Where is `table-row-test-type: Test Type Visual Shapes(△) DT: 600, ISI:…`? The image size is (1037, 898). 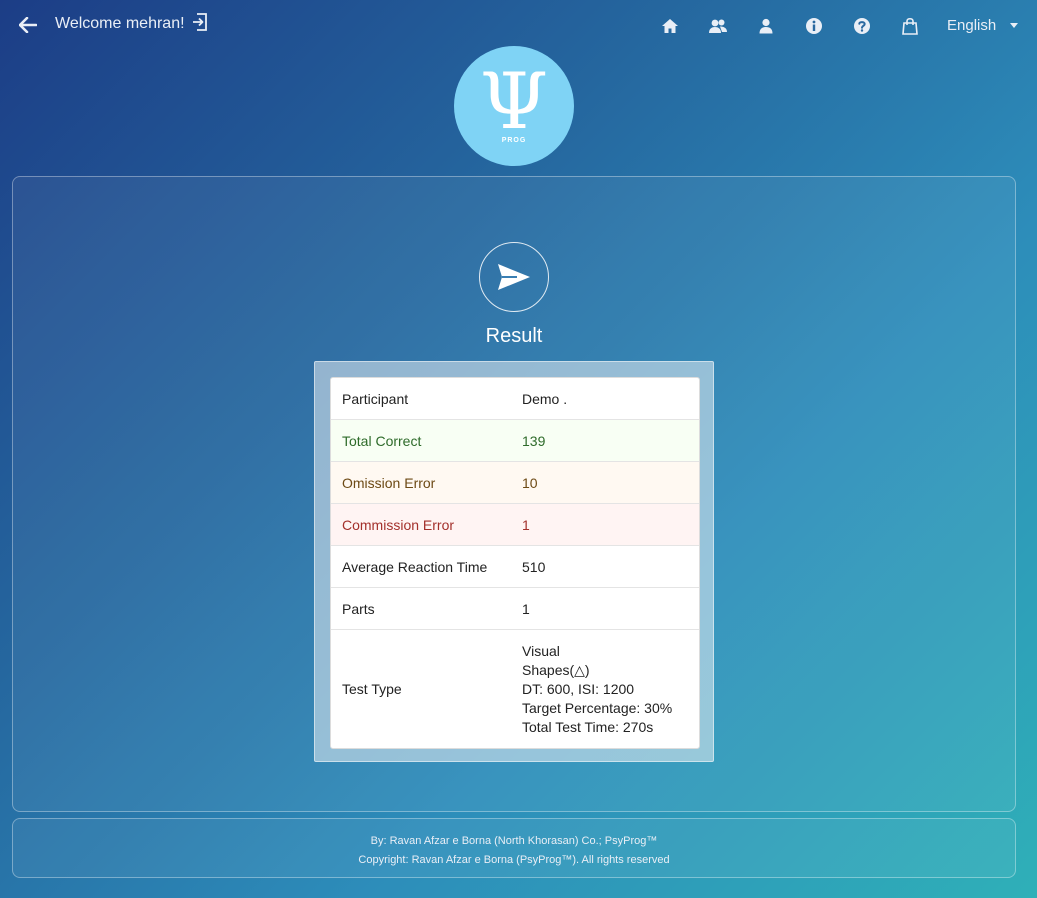 table-row-test-type: Test Type Visual Shapes(△) DT: 600, ISI:… is located at coordinates (515, 689).